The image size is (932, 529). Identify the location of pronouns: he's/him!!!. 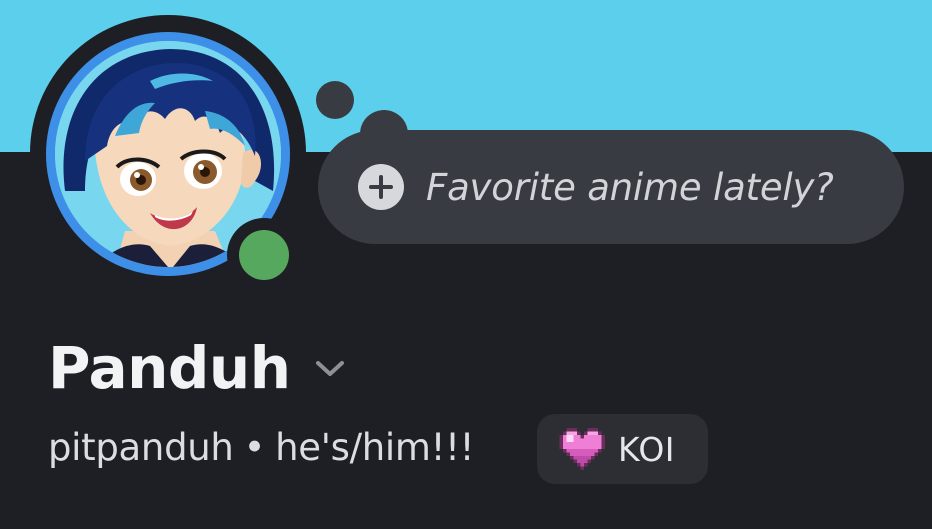
(375, 447).